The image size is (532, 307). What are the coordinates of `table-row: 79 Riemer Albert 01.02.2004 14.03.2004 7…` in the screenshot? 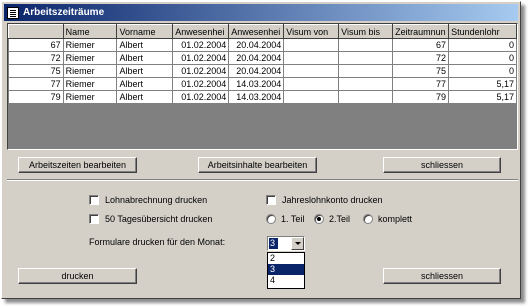 It's located at (262, 97).